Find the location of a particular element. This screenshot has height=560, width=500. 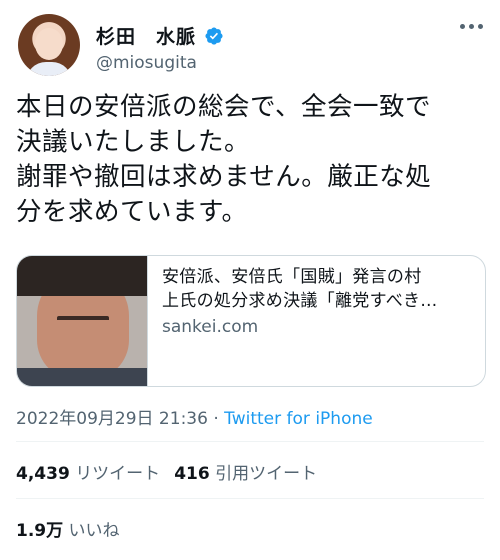

tweet-meta: 2022年09月29日 21:36 · Twitter for iPhone is located at coordinates (194, 416).